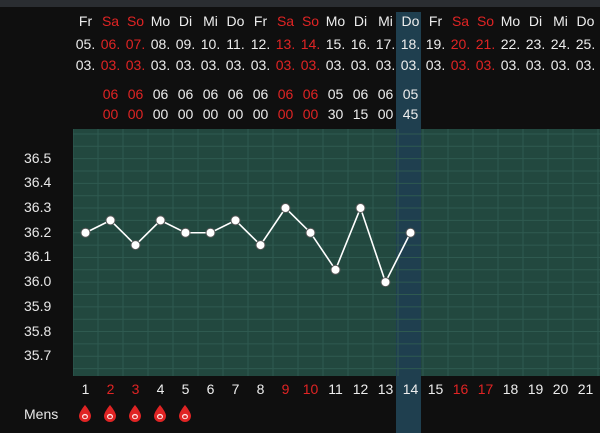 The width and height of the screenshot is (600, 433). What do you see at coordinates (560, 44) in the screenshot?
I see `header-dd: 24.` at bounding box center [560, 44].